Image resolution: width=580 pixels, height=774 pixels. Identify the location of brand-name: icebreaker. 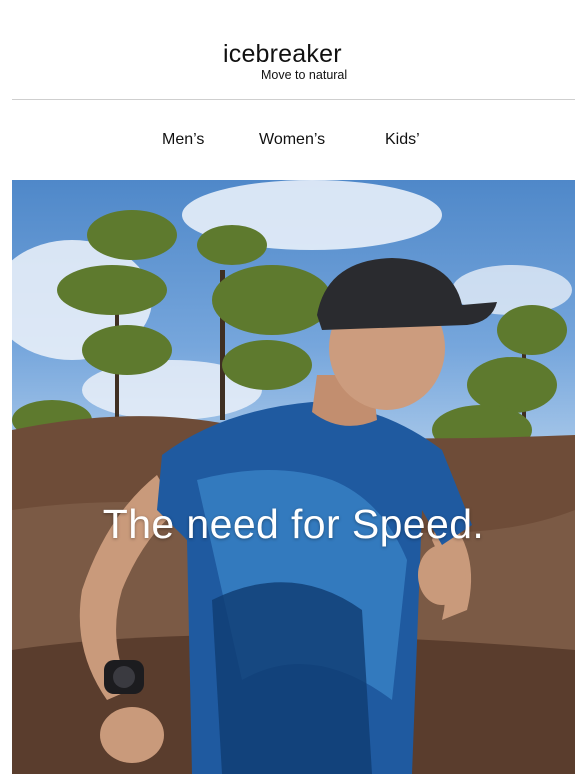
(282, 54).